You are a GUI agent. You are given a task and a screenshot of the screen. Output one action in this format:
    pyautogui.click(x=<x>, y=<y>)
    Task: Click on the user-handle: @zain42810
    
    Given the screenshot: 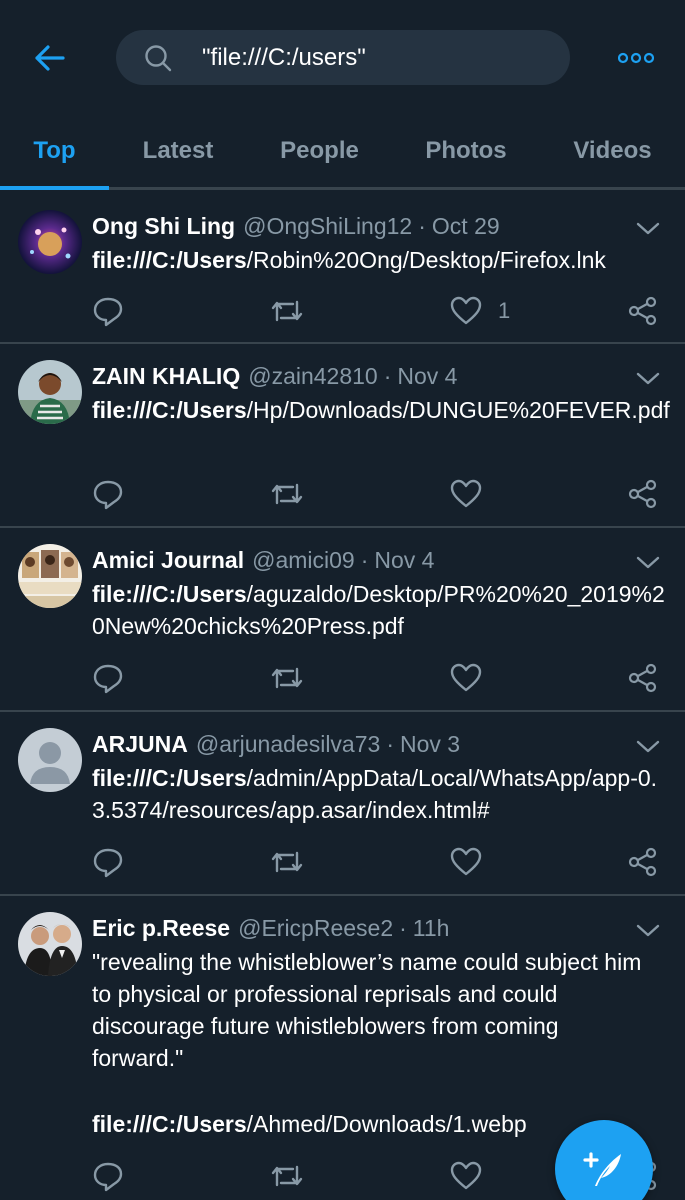 What is the action you would take?
    pyautogui.click(x=313, y=376)
    